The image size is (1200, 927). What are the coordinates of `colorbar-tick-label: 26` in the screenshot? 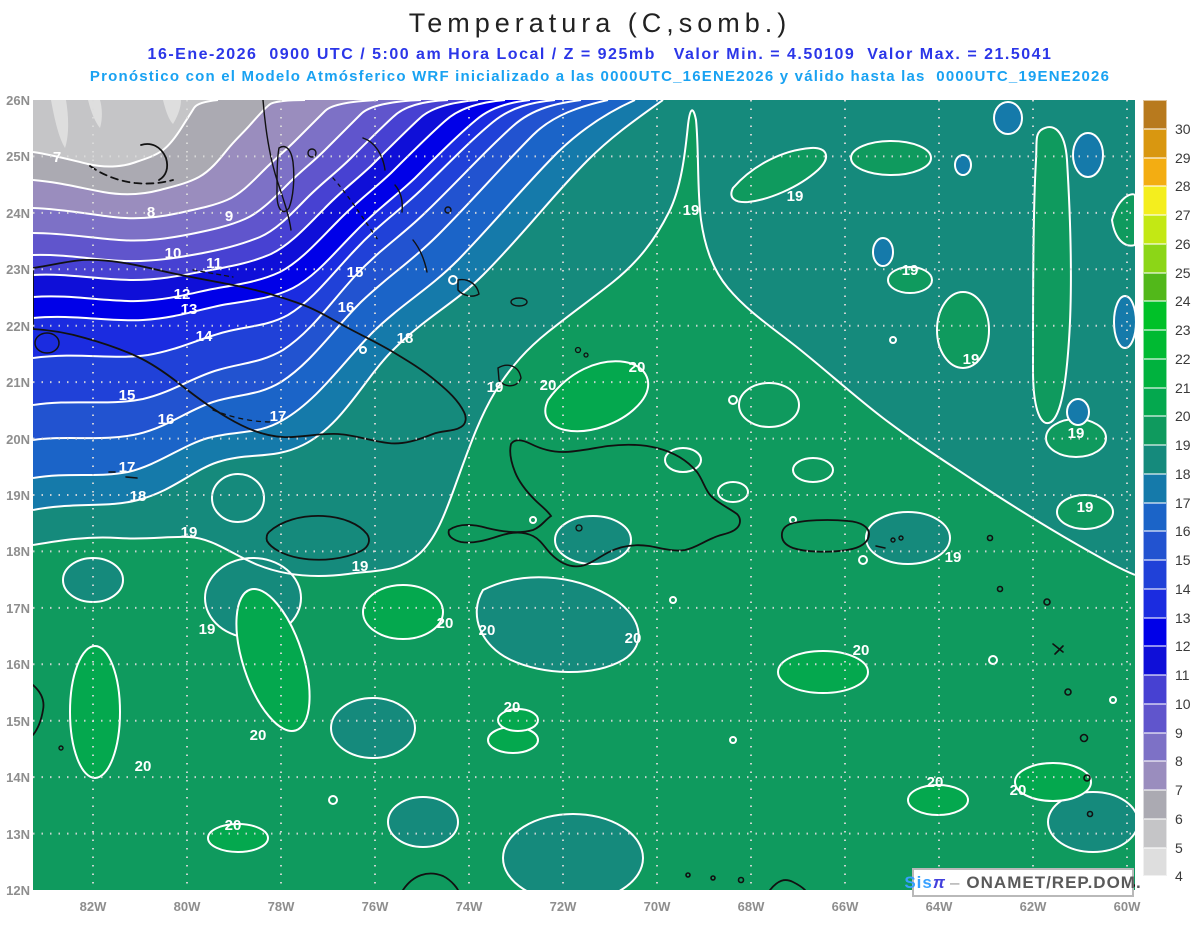 It's located at (1183, 243).